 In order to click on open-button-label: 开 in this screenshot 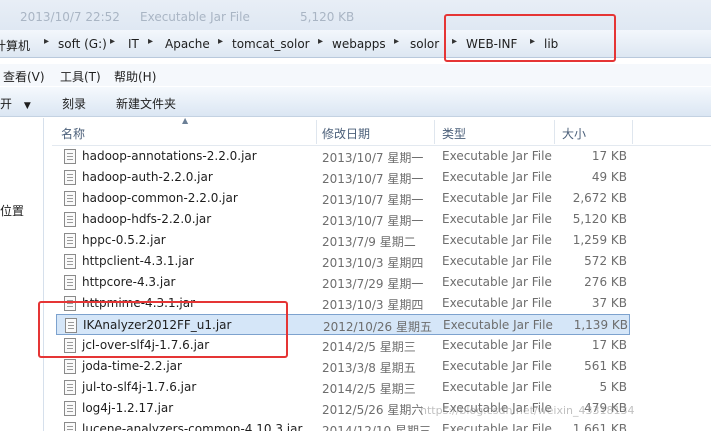, I will do `click(6, 104)`.